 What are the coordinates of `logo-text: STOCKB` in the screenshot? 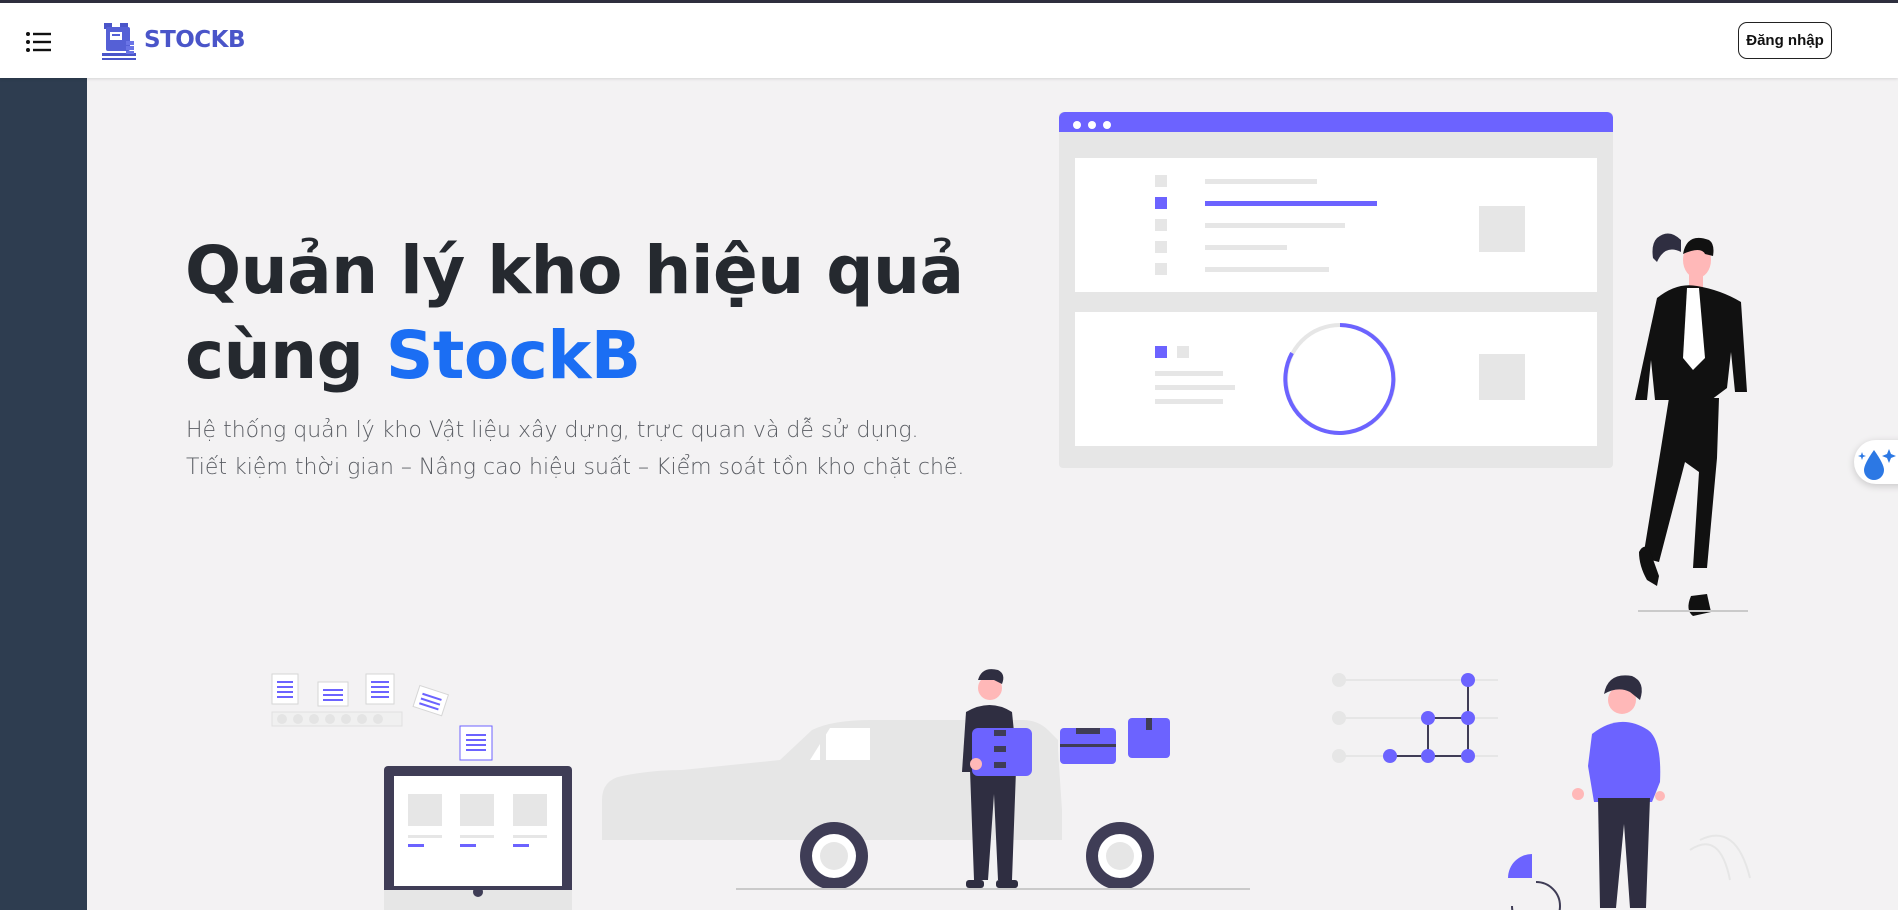 It's located at (195, 40).